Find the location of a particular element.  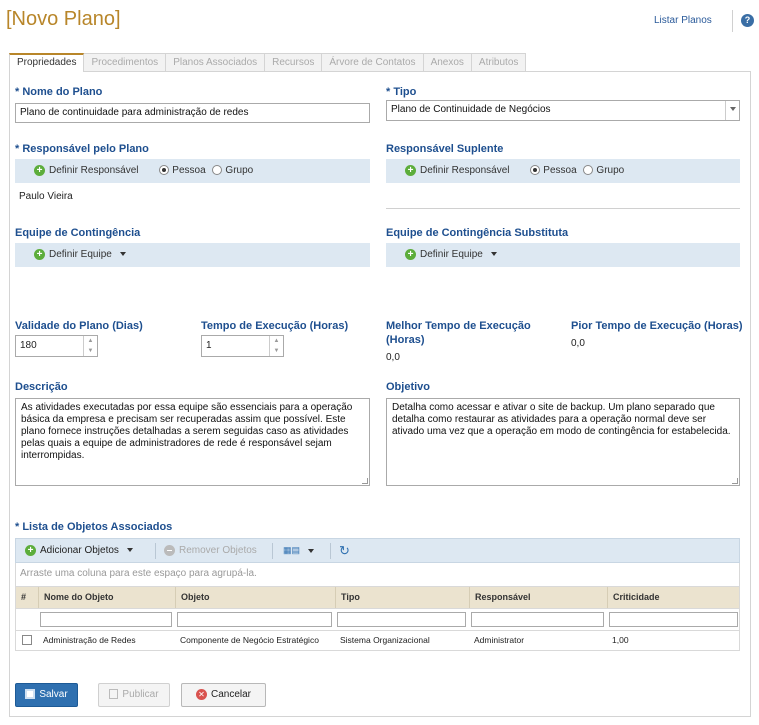

plan-name-label: * Nome do Plano is located at coordinates (59, 92).